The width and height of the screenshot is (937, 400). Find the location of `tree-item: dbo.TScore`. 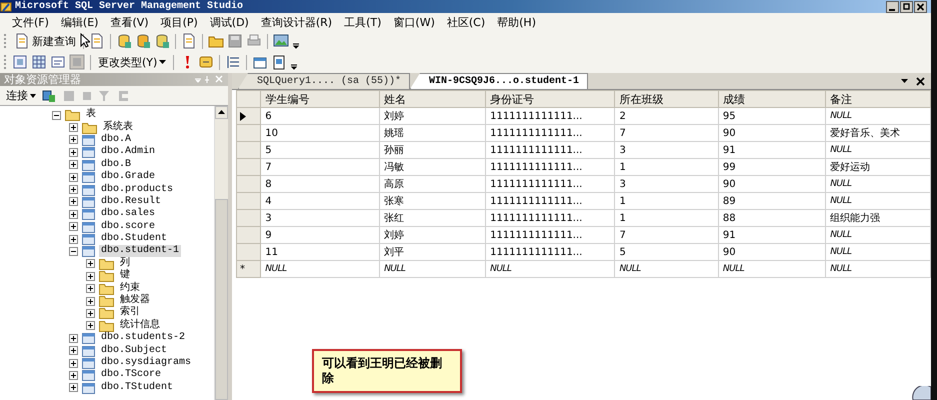

tree-item: dbo.TScore is located at coordinates (131, 375).